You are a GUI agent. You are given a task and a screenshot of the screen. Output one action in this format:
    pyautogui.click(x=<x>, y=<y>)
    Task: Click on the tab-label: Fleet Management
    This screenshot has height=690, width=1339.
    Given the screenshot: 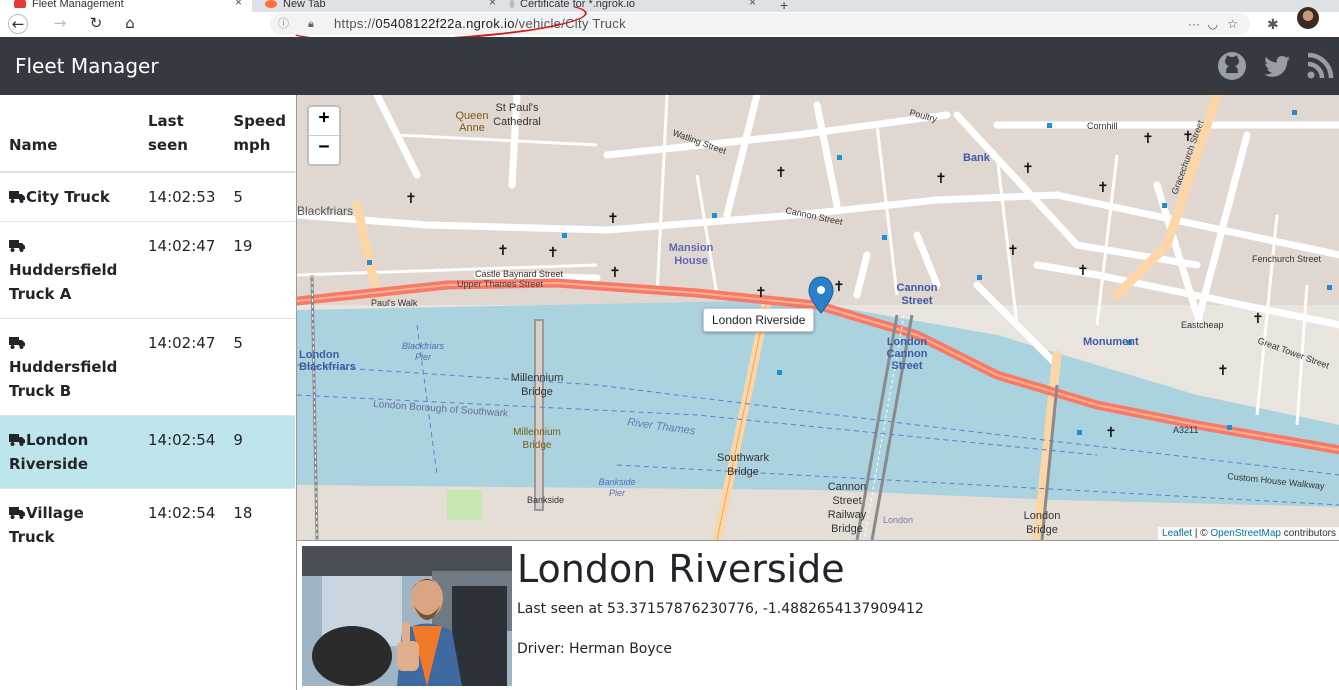 What is the action you would take?
    pyautogui.click(x=78, y=5)
    